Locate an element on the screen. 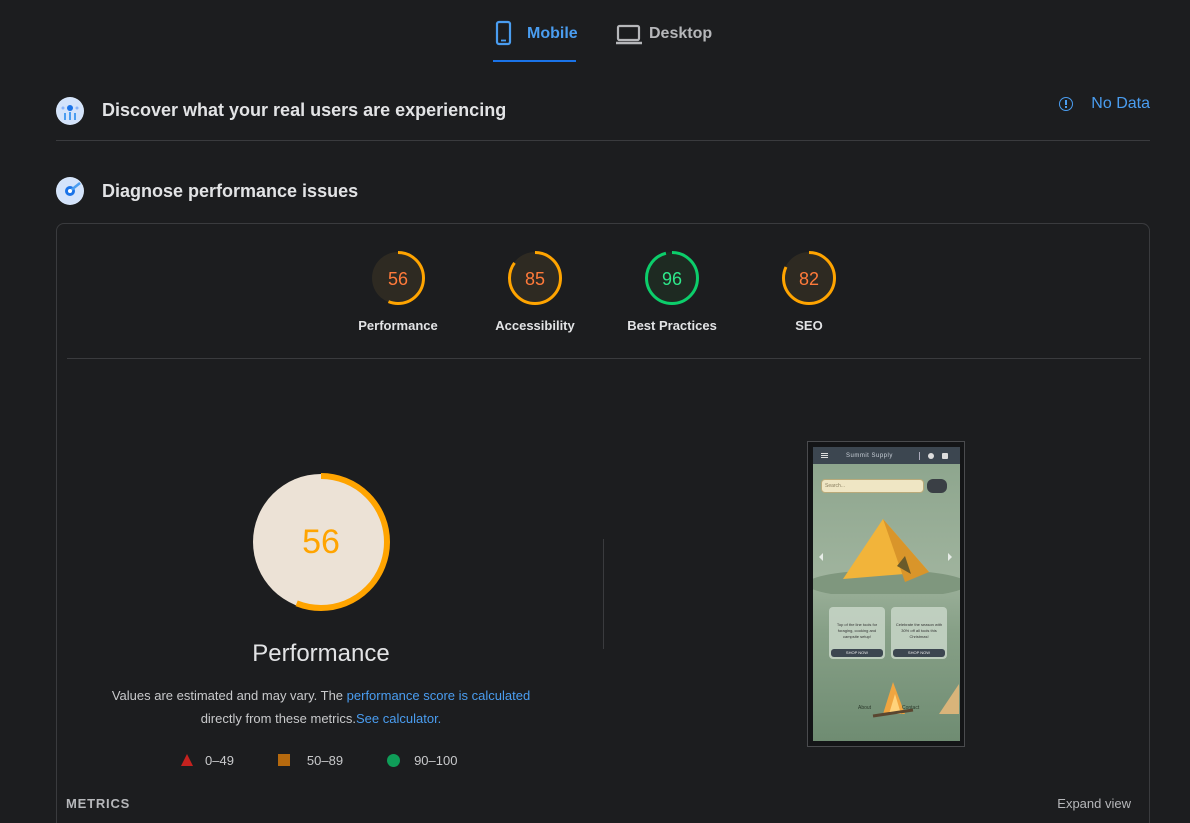  gauge-accessibility-label: Accessibility is located at coordinates (535, 325).